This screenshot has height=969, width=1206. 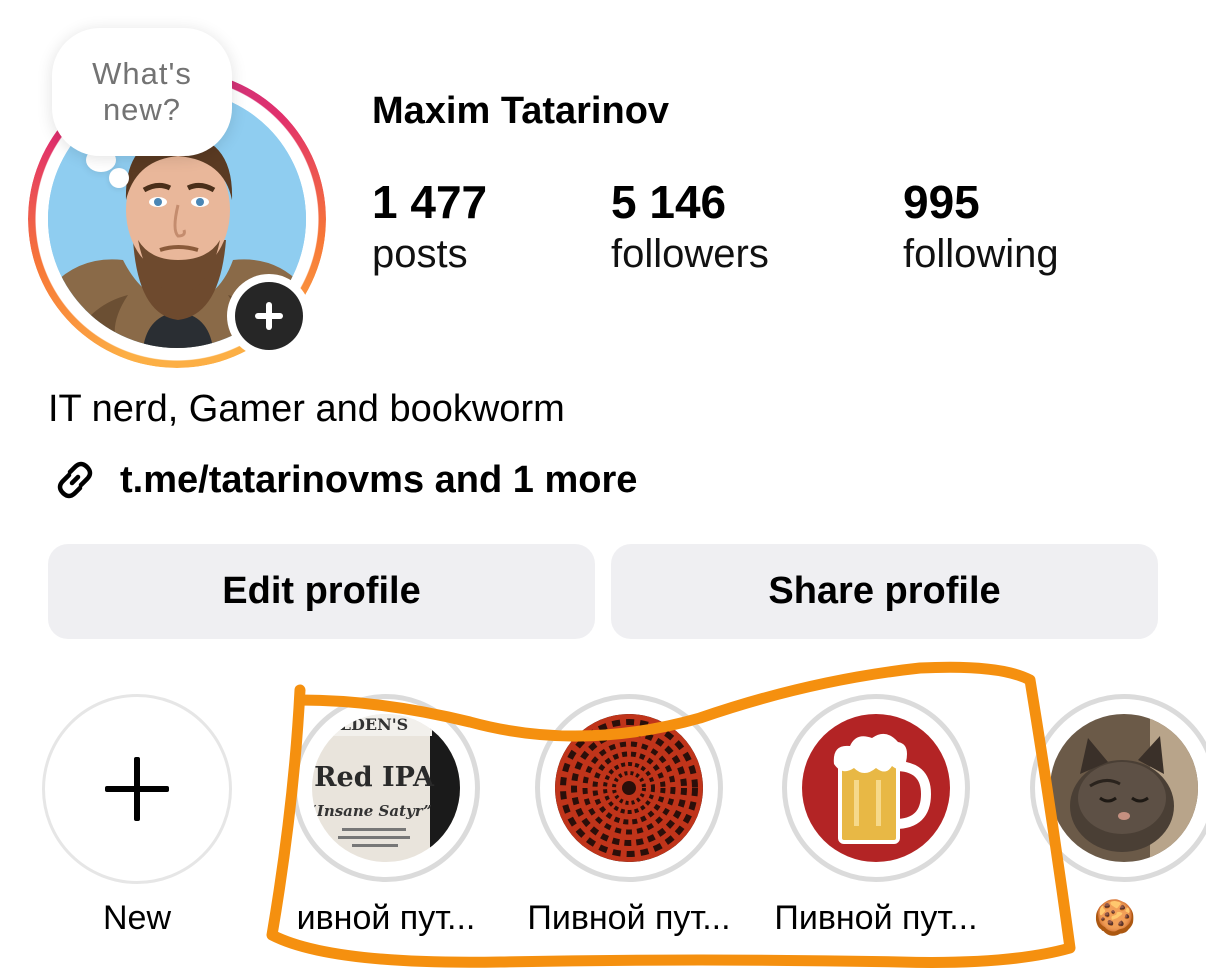 What do you see at coordinates (420, 254) in the screenshot?
I see `stat-label: posts` at bounding box center [420, 254].